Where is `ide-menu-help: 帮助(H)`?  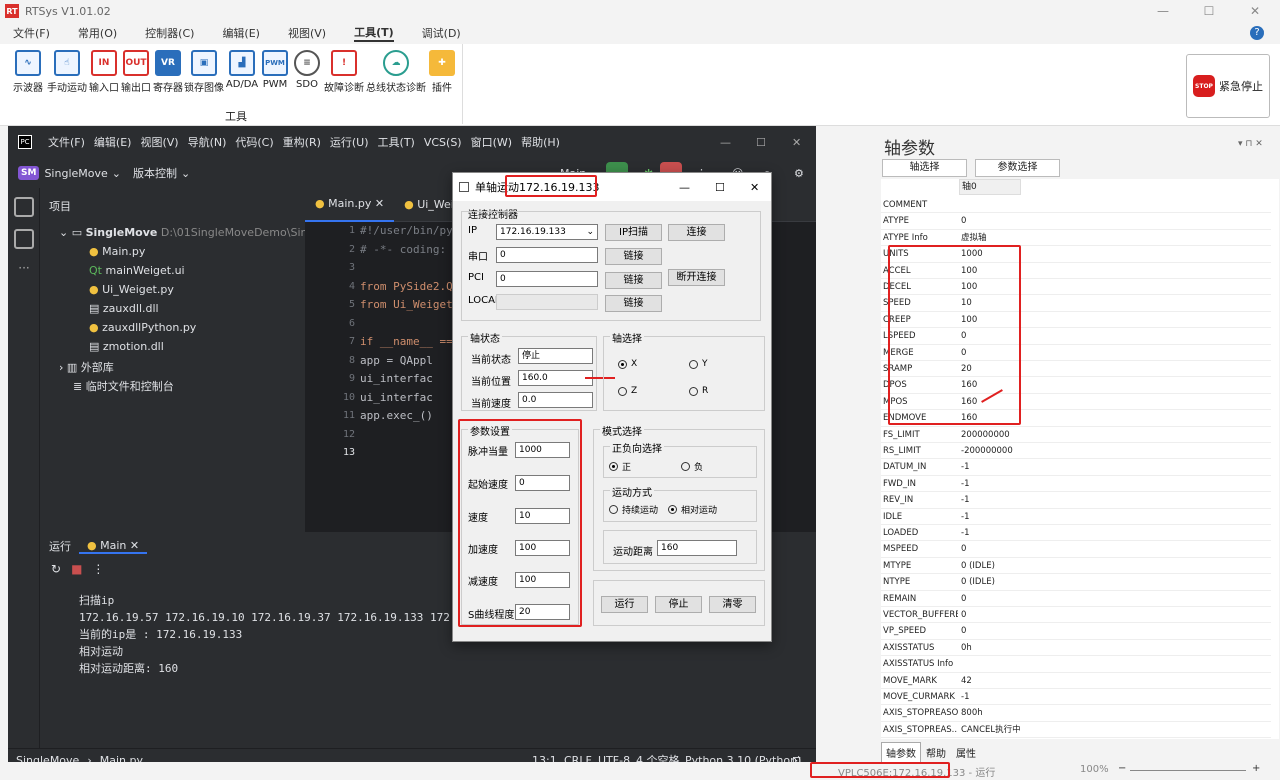
ide-menu-help: 帮助(H) is located at coordinates (540, 142).